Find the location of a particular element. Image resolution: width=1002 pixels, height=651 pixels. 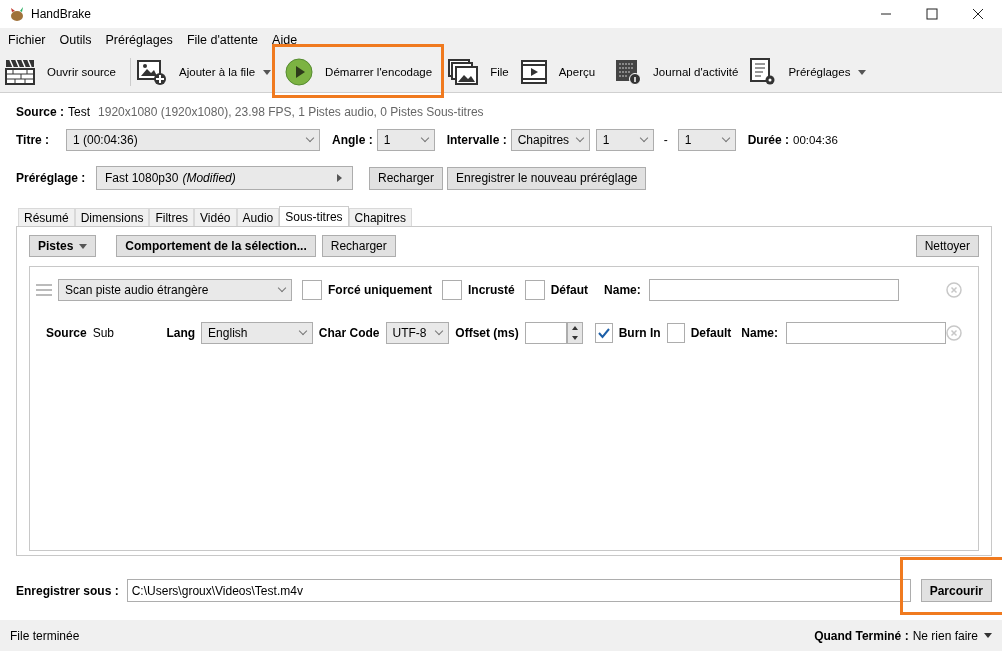

toolbar-button: Journal d'activité is located at coordinates (696, 72).